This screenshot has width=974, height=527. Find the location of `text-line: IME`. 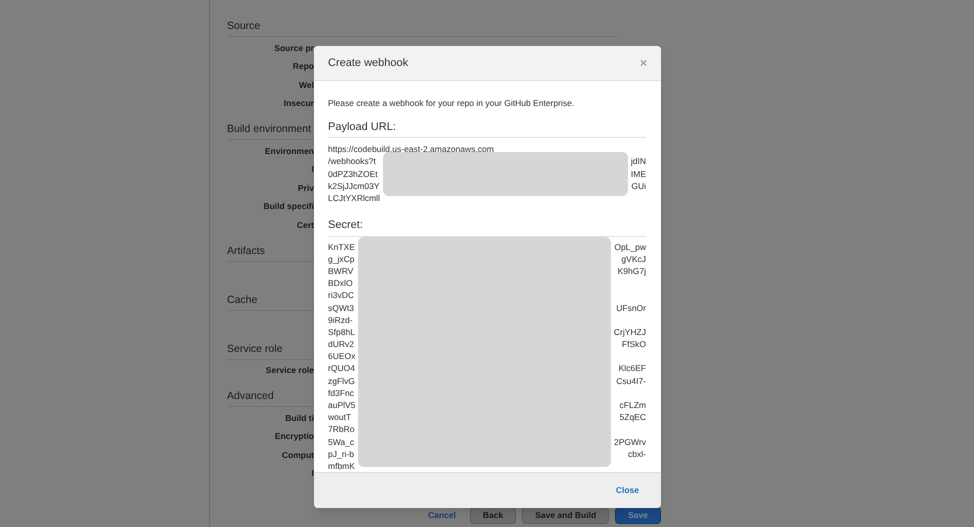

text-line: IME is located at coordinates (638, 174).